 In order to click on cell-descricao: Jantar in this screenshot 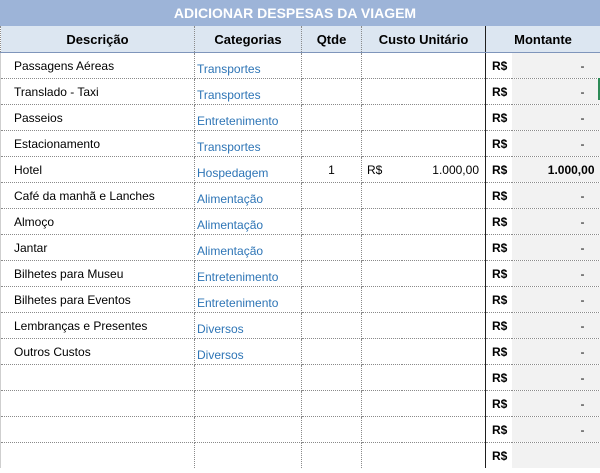, I will do `click(97, 247)`.